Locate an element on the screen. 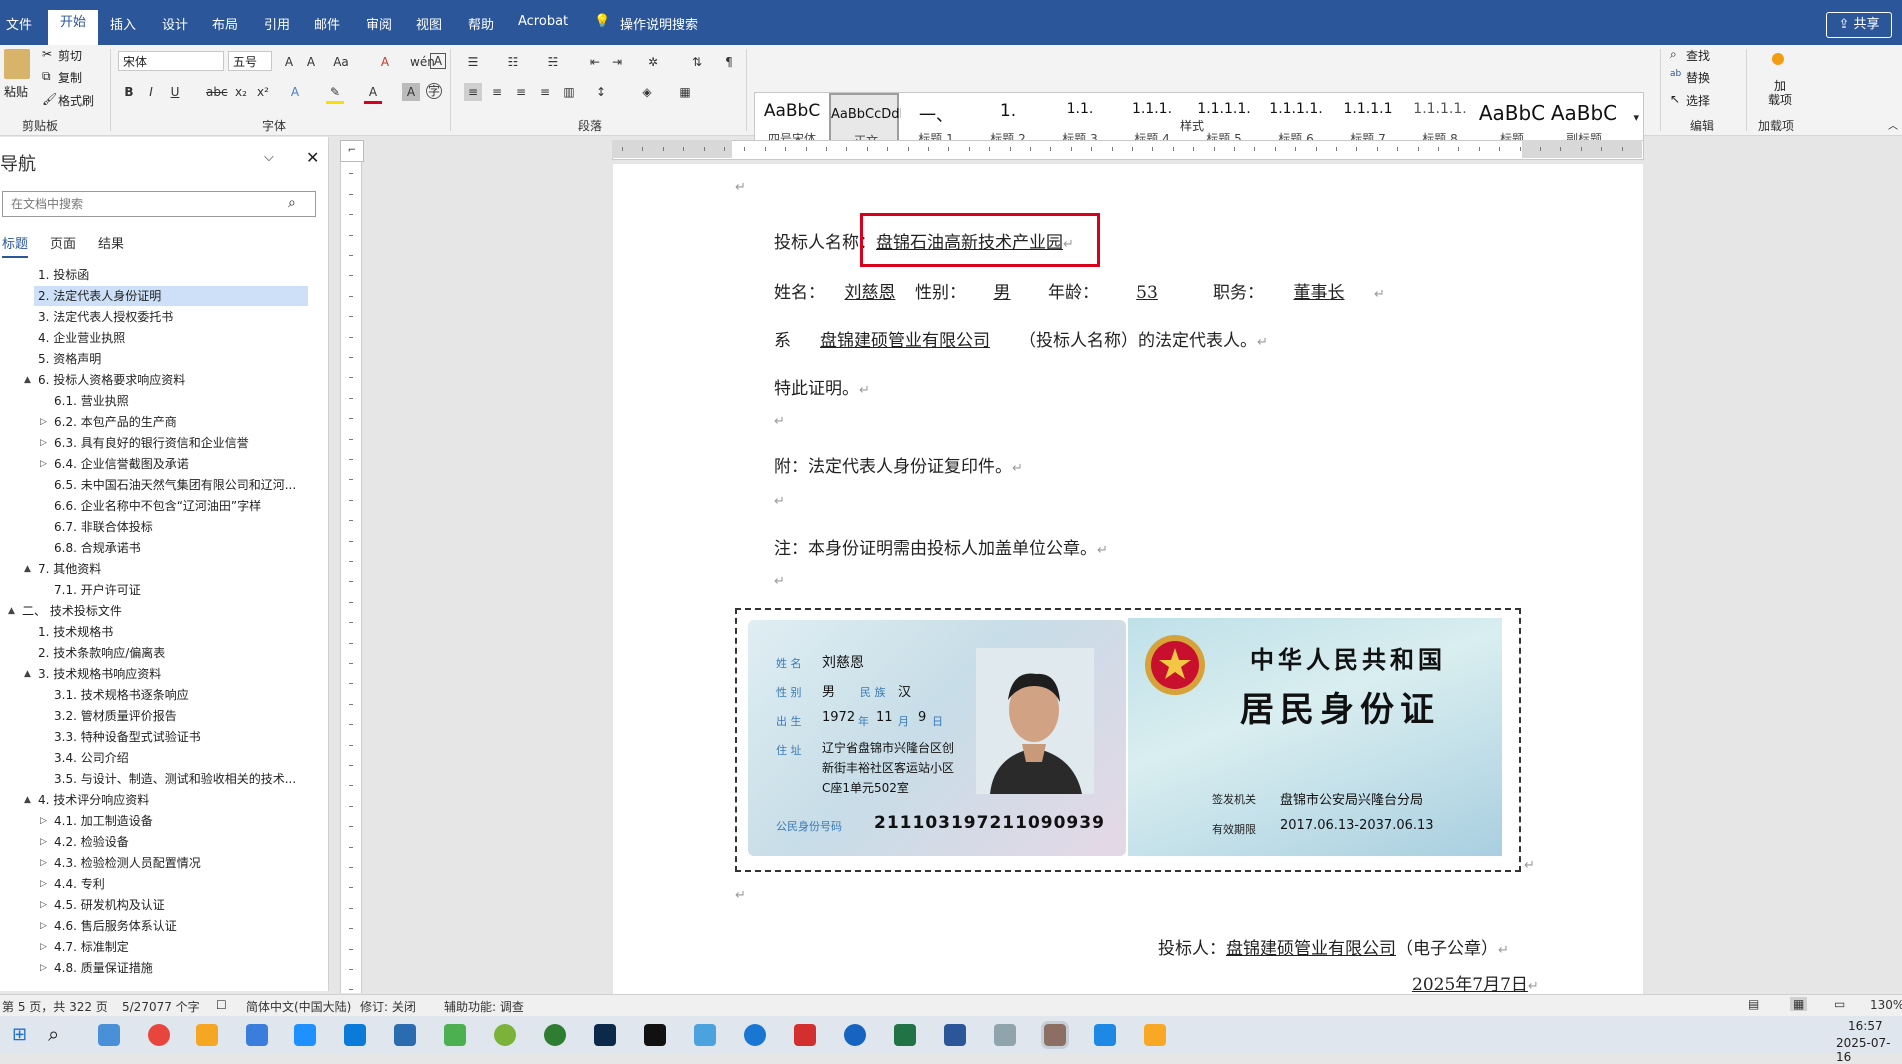  nav-heading-item: 3.1. 技术规格书逐条响应 is located at coordinates (160, 695).